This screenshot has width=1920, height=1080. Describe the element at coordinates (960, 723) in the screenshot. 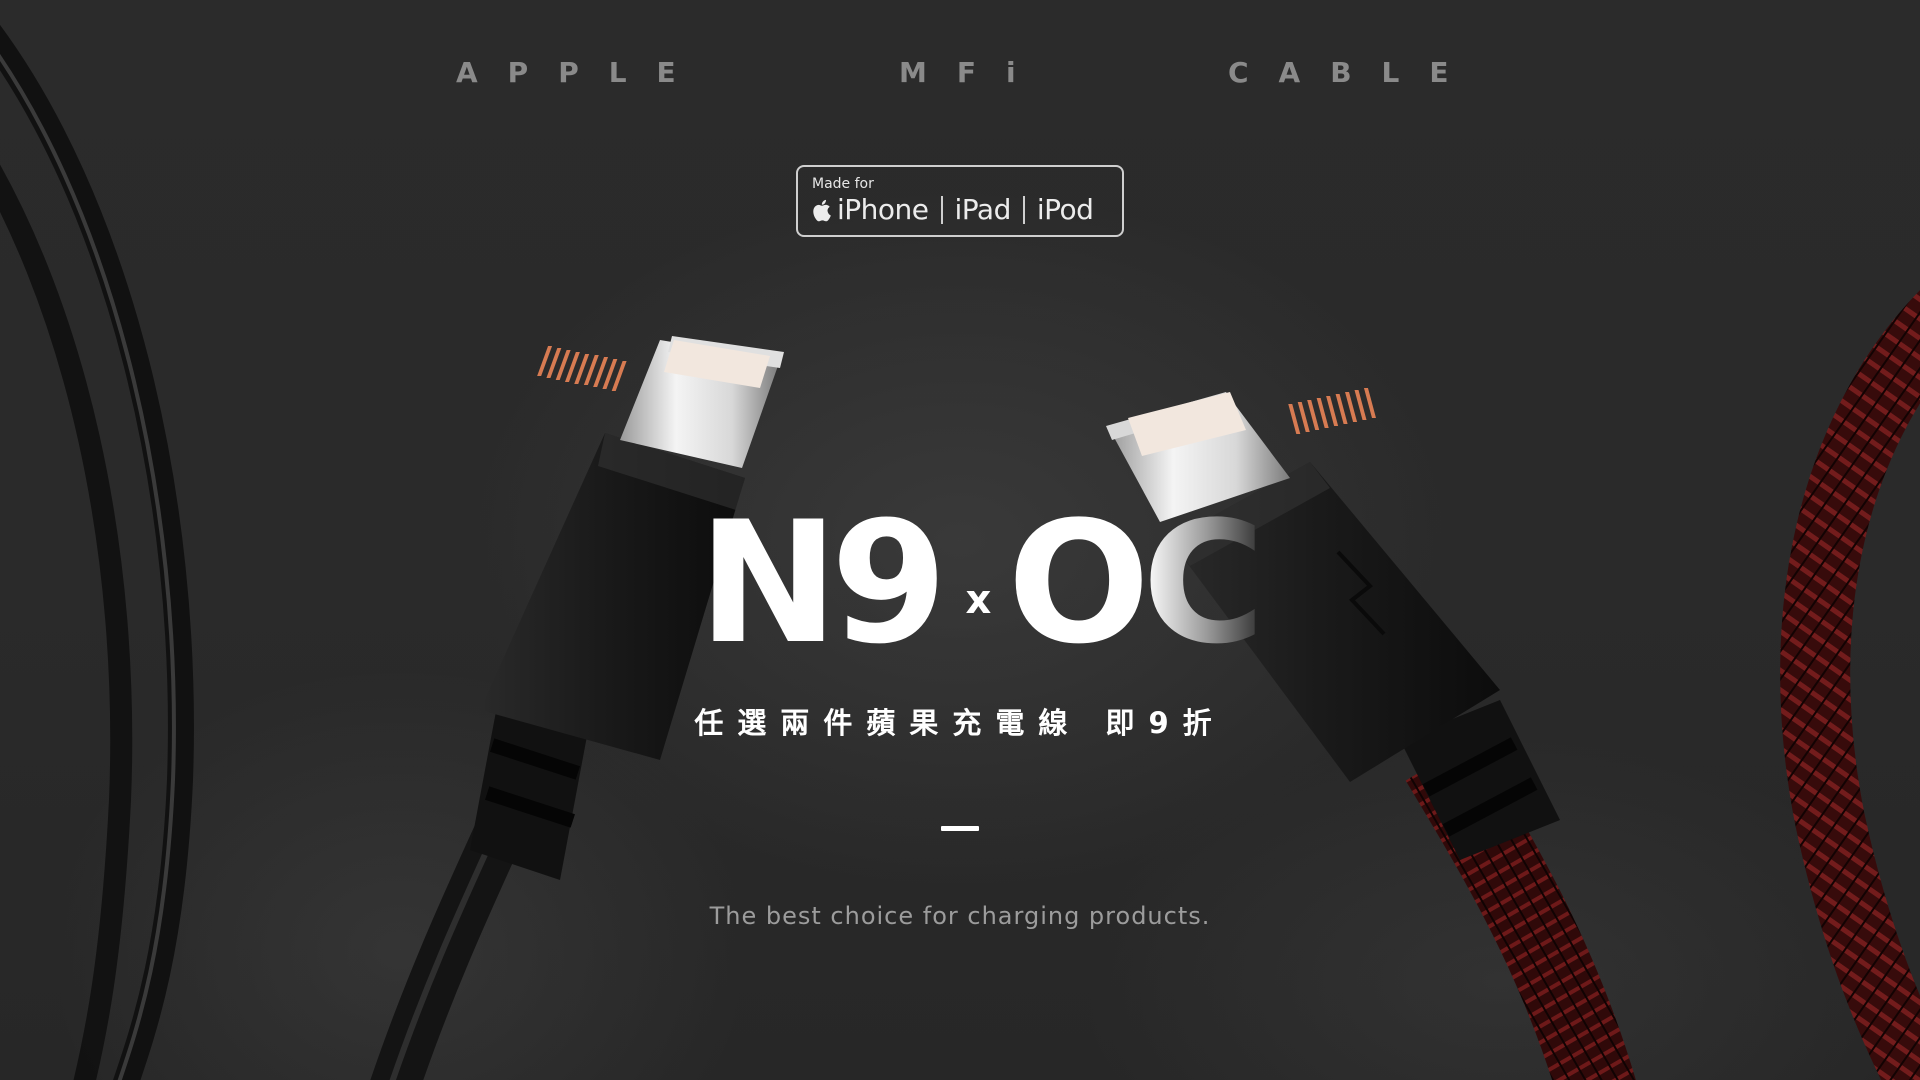

I see `promo-text: 任選兩件蘋果充電線 即9折` at that location.